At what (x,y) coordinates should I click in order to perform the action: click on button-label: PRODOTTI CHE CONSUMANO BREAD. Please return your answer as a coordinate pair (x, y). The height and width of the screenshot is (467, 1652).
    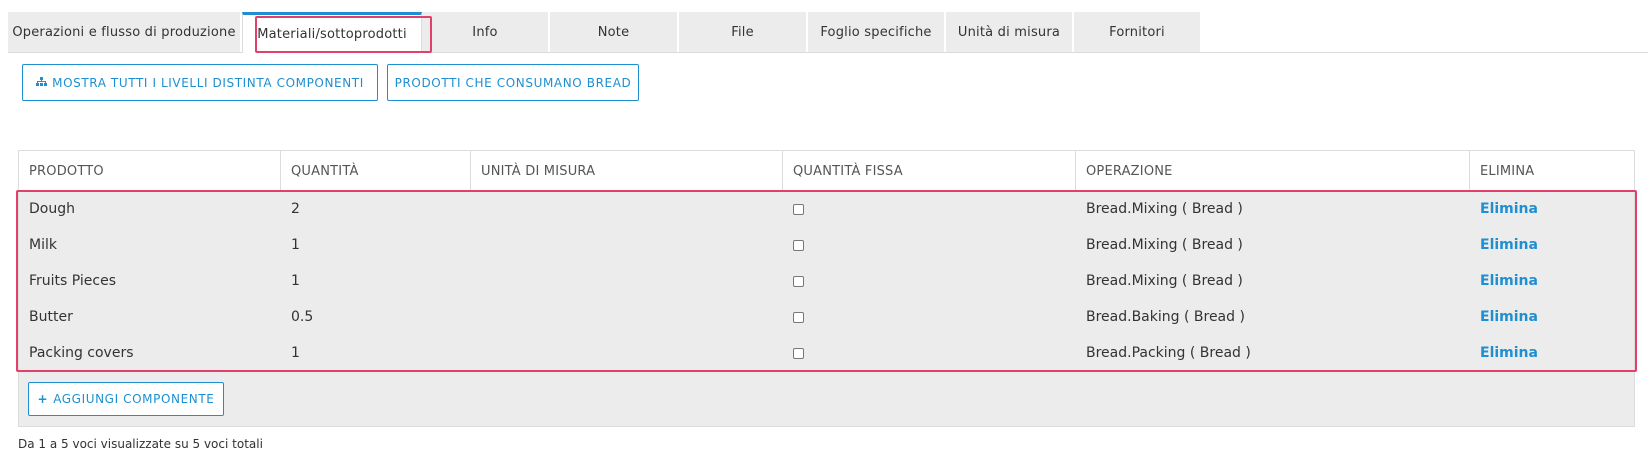
    Looking at the image, I should click on (513, 82).